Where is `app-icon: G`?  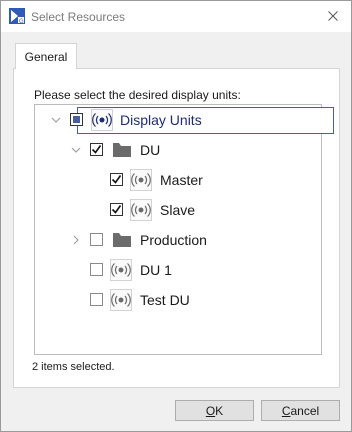 app-icon: G is located at coordinates (17, 16).